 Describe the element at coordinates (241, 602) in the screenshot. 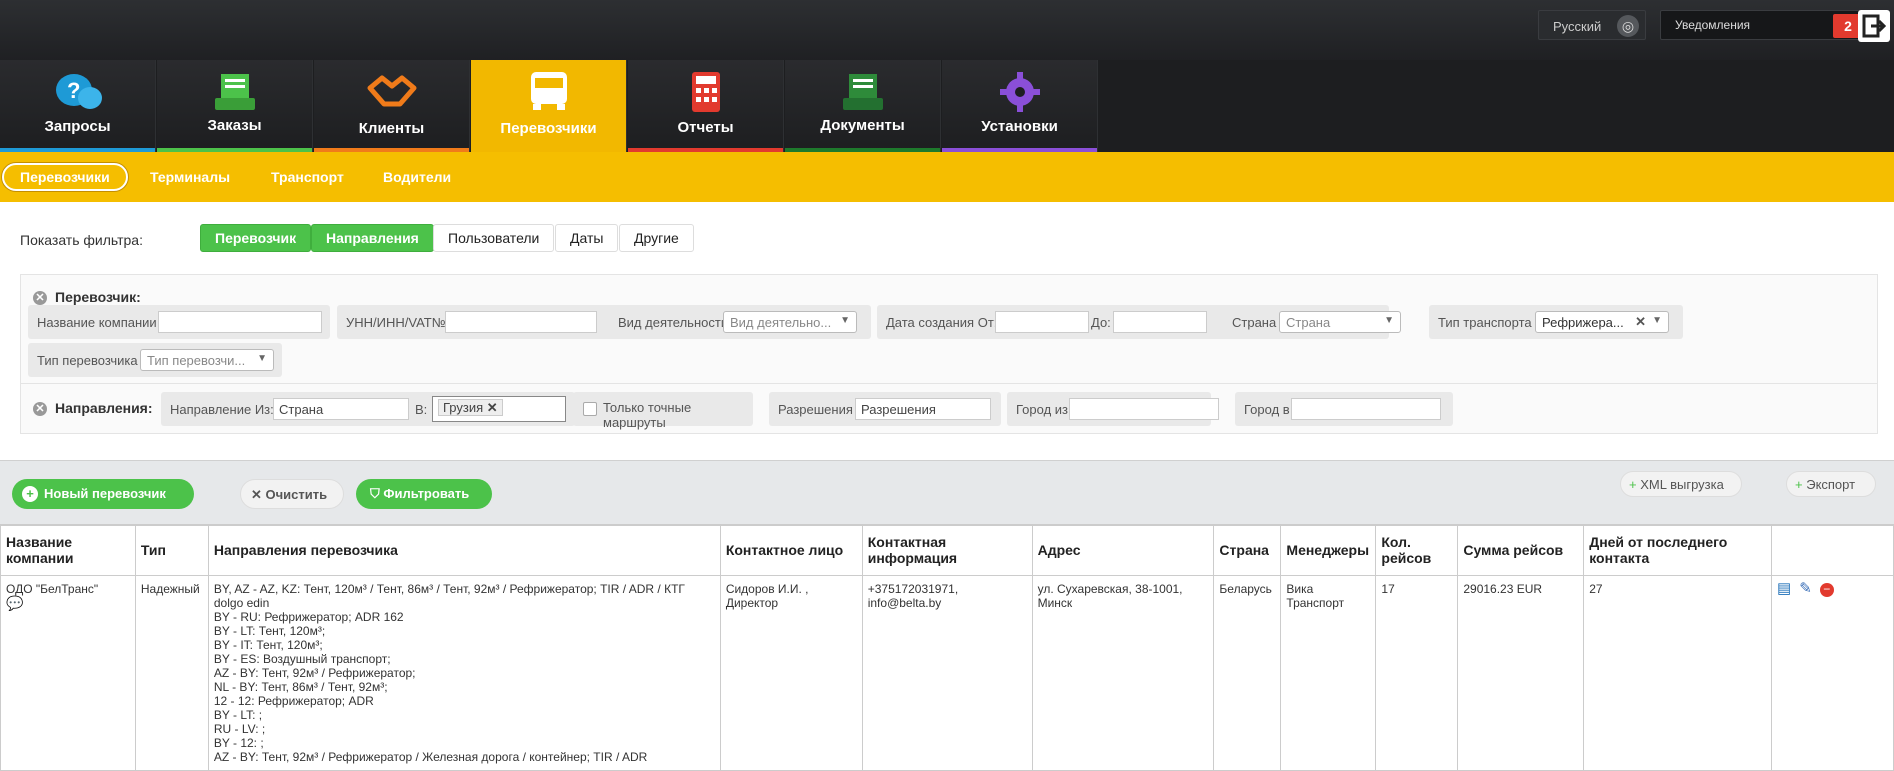

I see `direction-line: dolgo edin` at that location.